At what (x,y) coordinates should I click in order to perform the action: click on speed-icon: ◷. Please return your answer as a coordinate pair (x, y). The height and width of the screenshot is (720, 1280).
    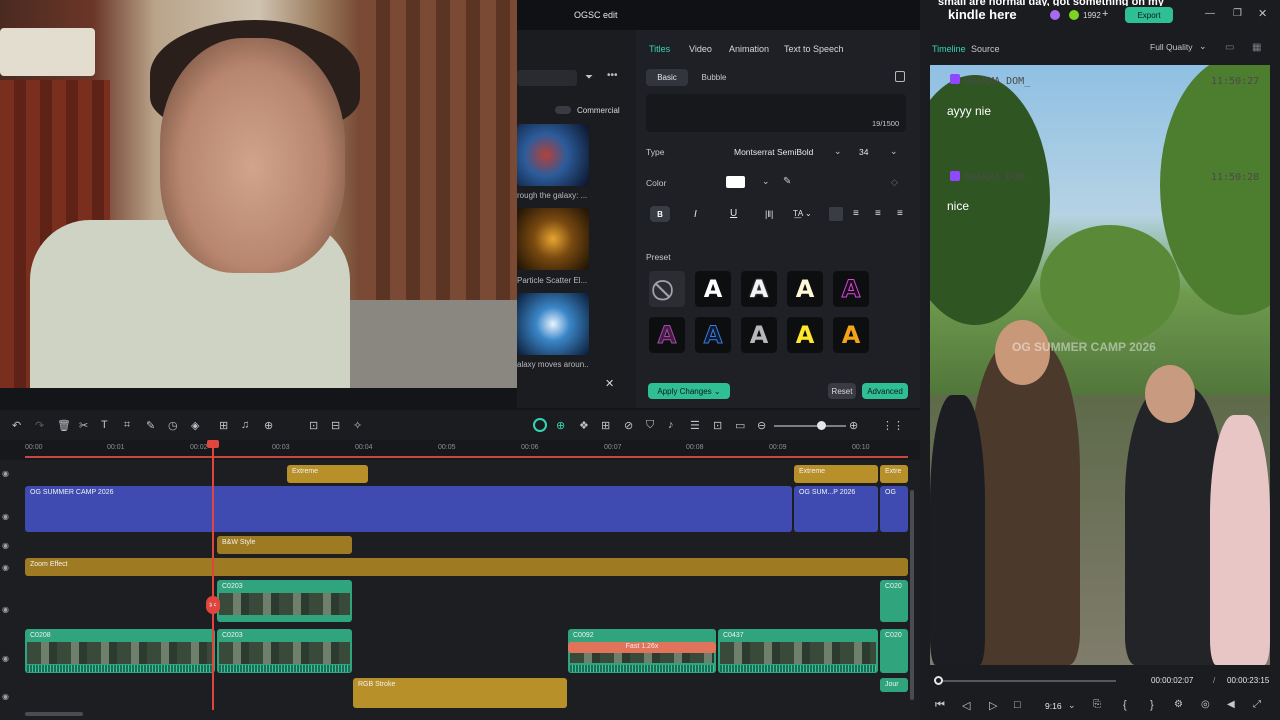
    Looking at the image, I should click on (173, 425).